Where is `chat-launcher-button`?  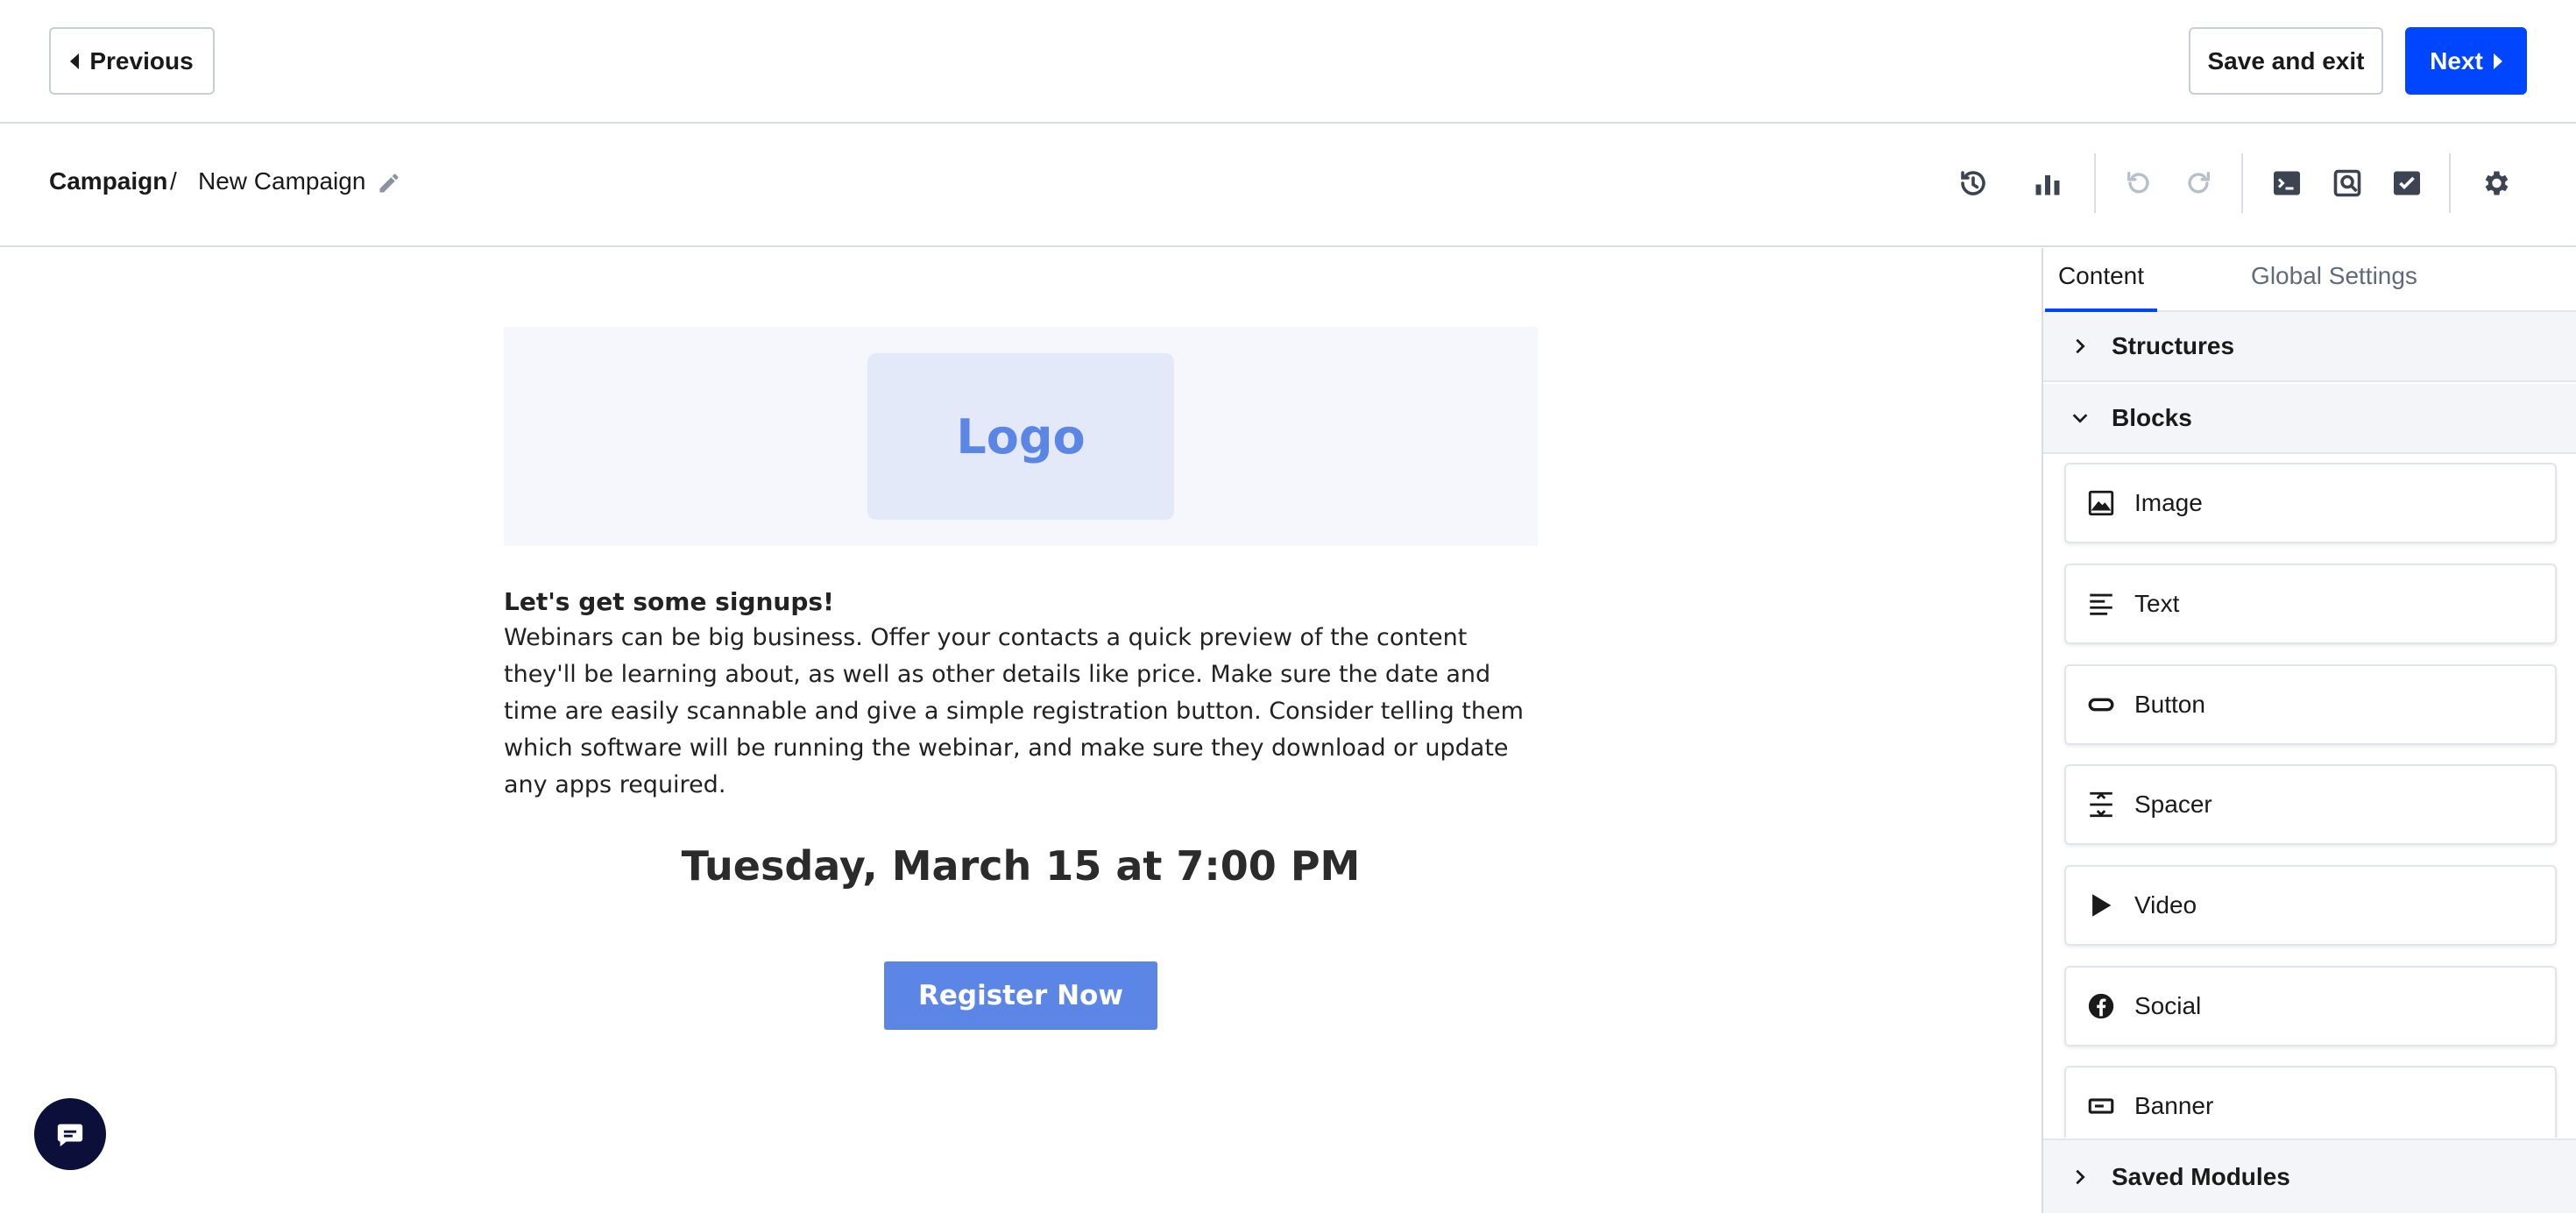 chat-launcher-button is located at coordinates (70, 1134).